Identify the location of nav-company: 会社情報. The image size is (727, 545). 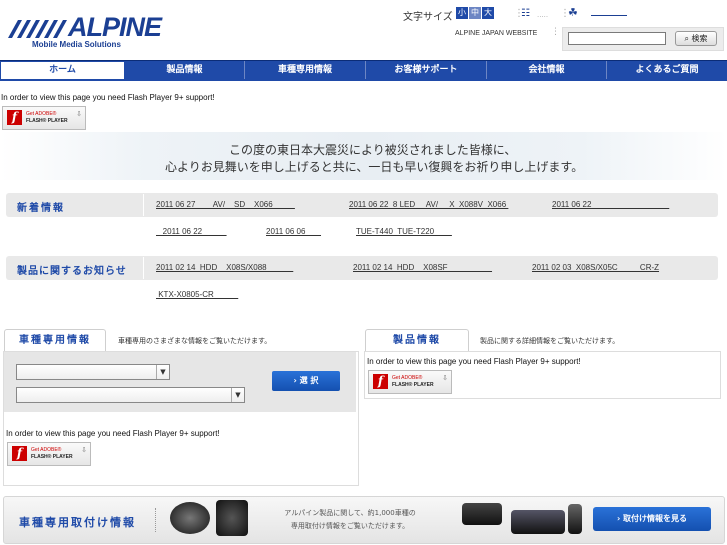
(547, 70).